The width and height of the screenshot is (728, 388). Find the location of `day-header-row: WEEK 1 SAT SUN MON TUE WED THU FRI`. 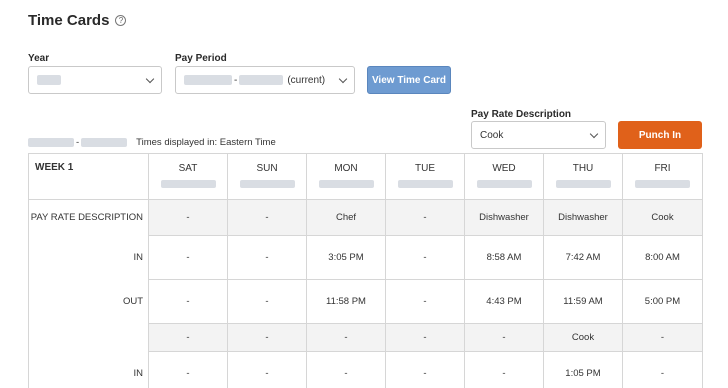

day-header-row: WEEK 1 SAT SUN MON TUE WED THU FRI is located at coordinates (365, 176).